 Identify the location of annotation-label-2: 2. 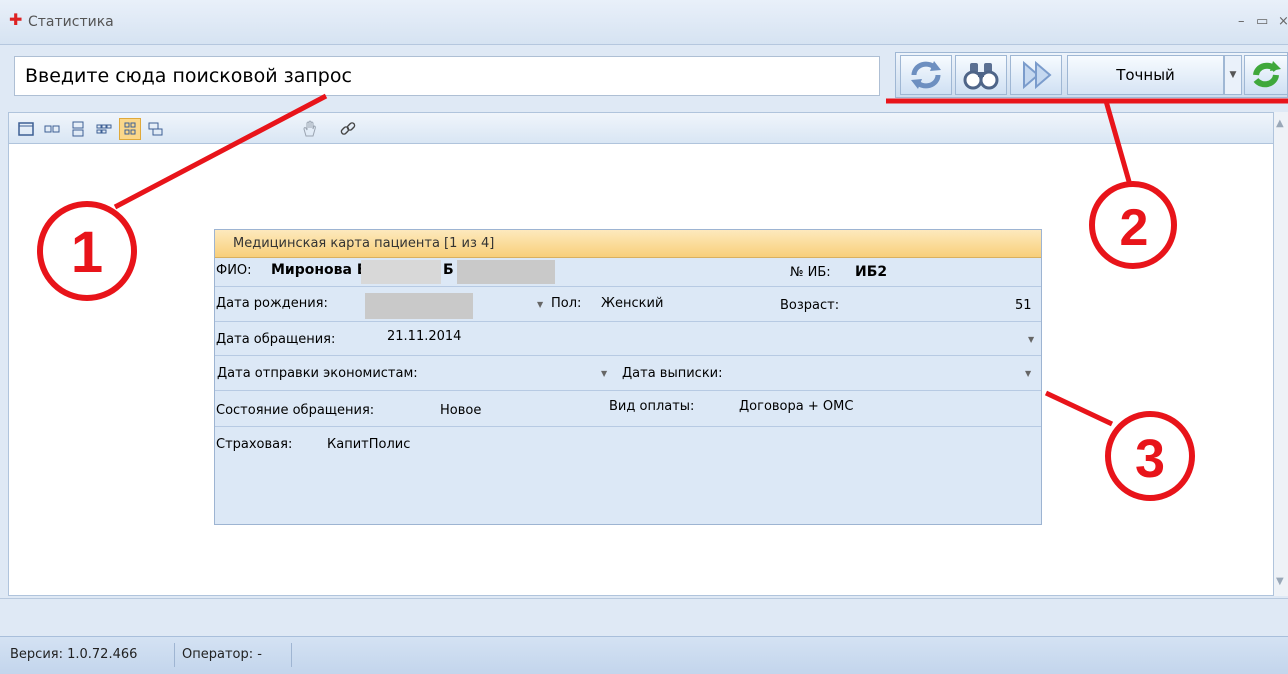
(1134, 228).